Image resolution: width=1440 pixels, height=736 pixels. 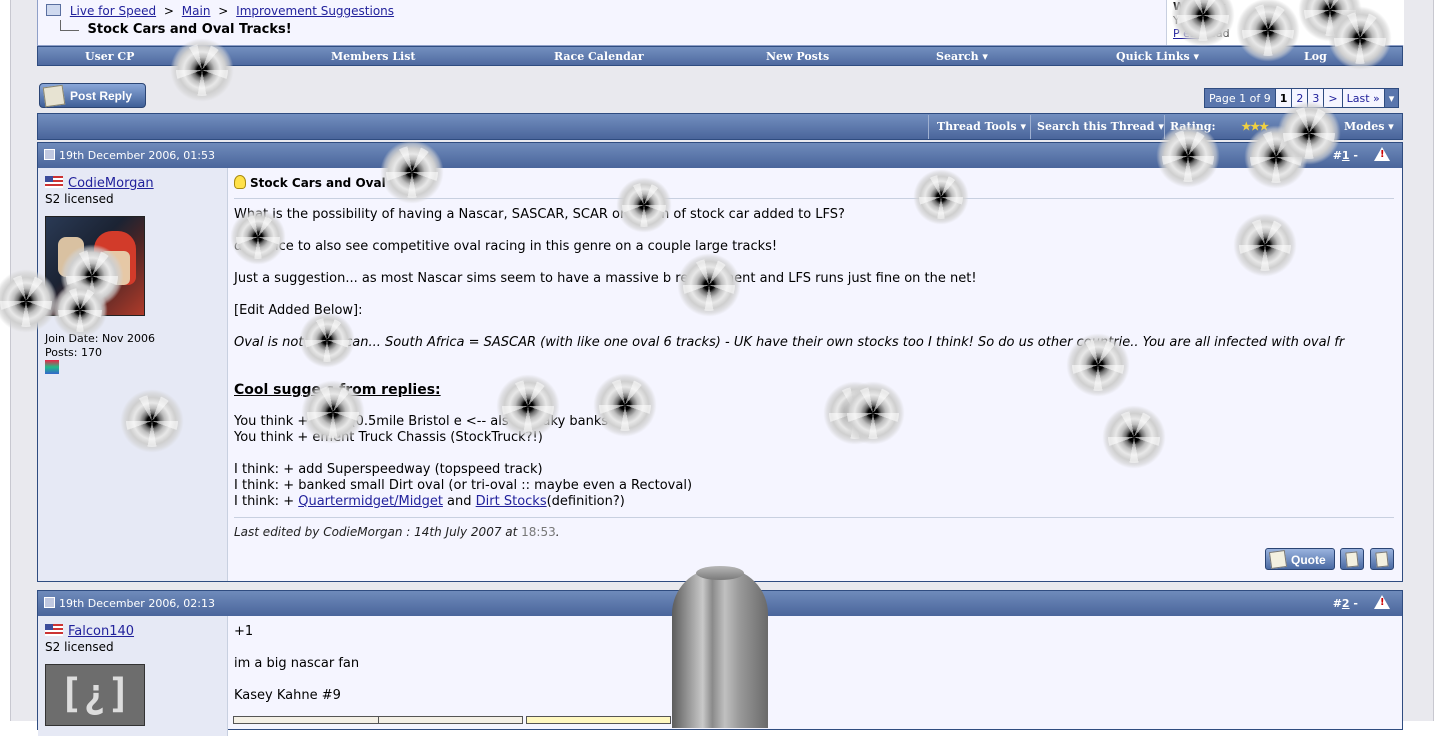 I want to click on link-dirt-stocks: Dirt Stocks, so click(x=511, y=501).